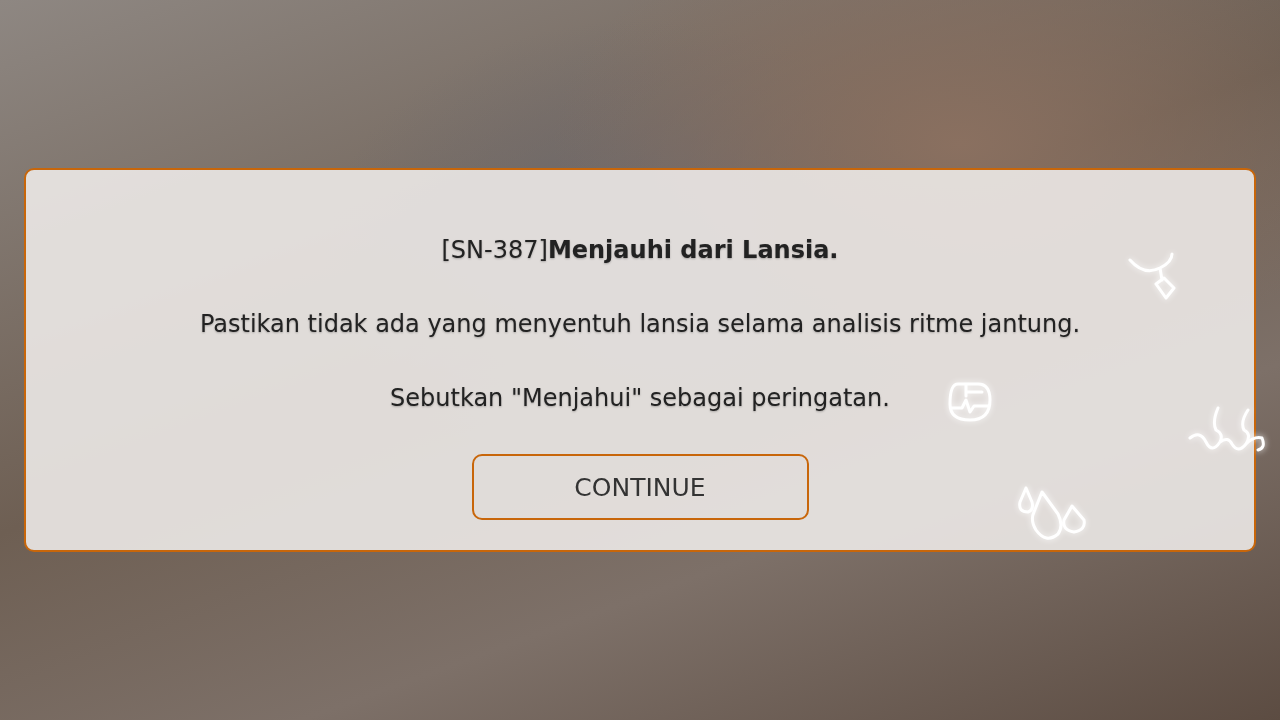  Describe the element at coordinates (640, 398) in the screenshot. I see `instruction-text: Sebutkan "Menjahui" sebagai peringatan.` at that location.